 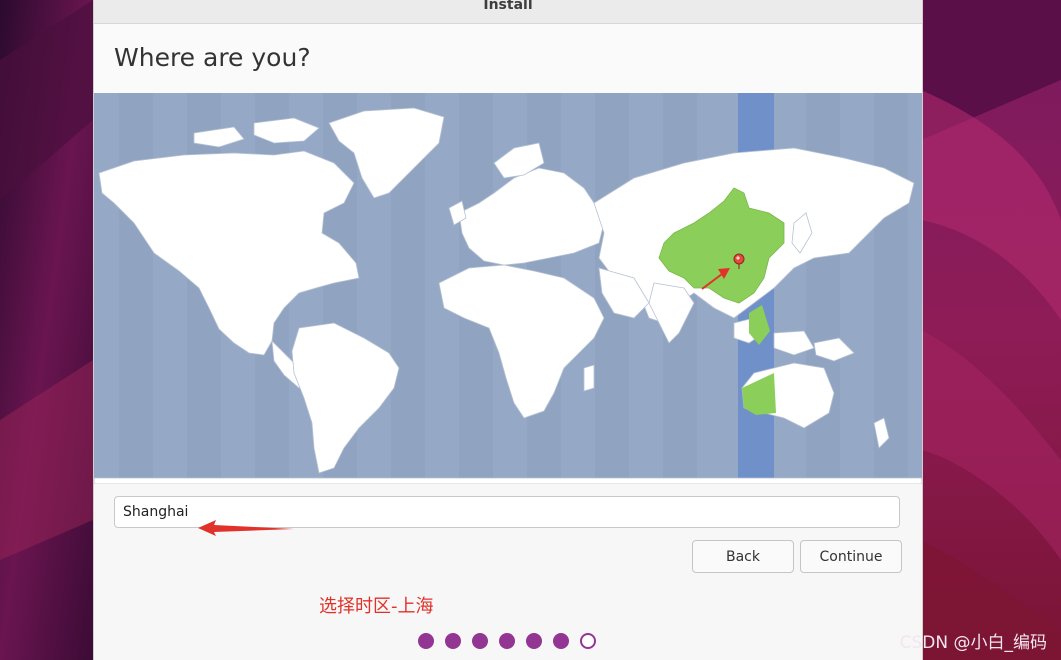 What do you see at coordinates (376, 606) in the screenshot?
I see `annotation-label: 选择时区-上海` at bounding box center [376, 606].